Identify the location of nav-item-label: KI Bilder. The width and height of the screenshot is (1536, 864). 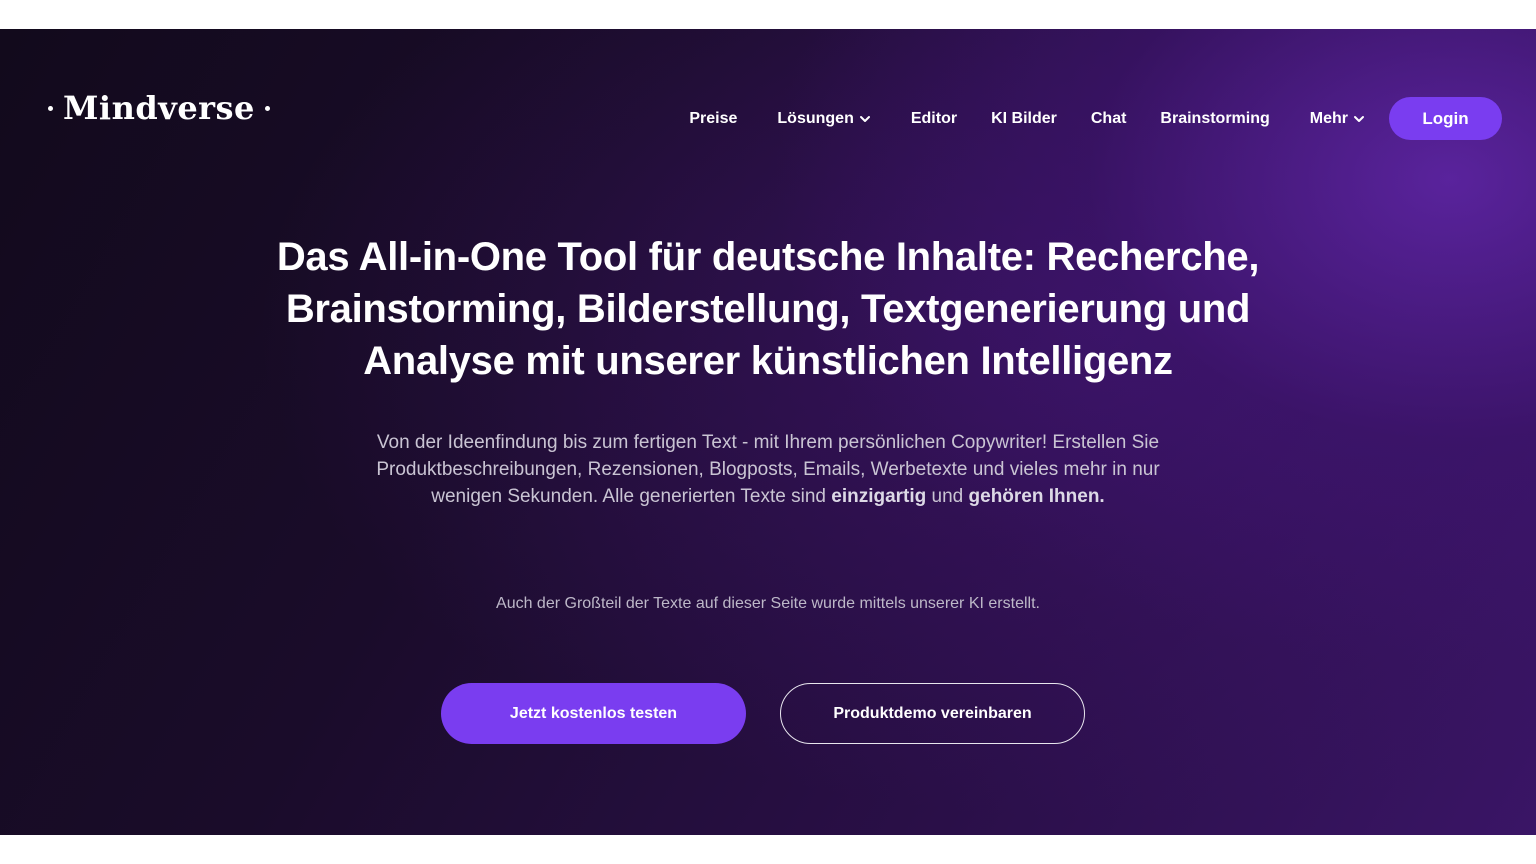
(1024, 118).